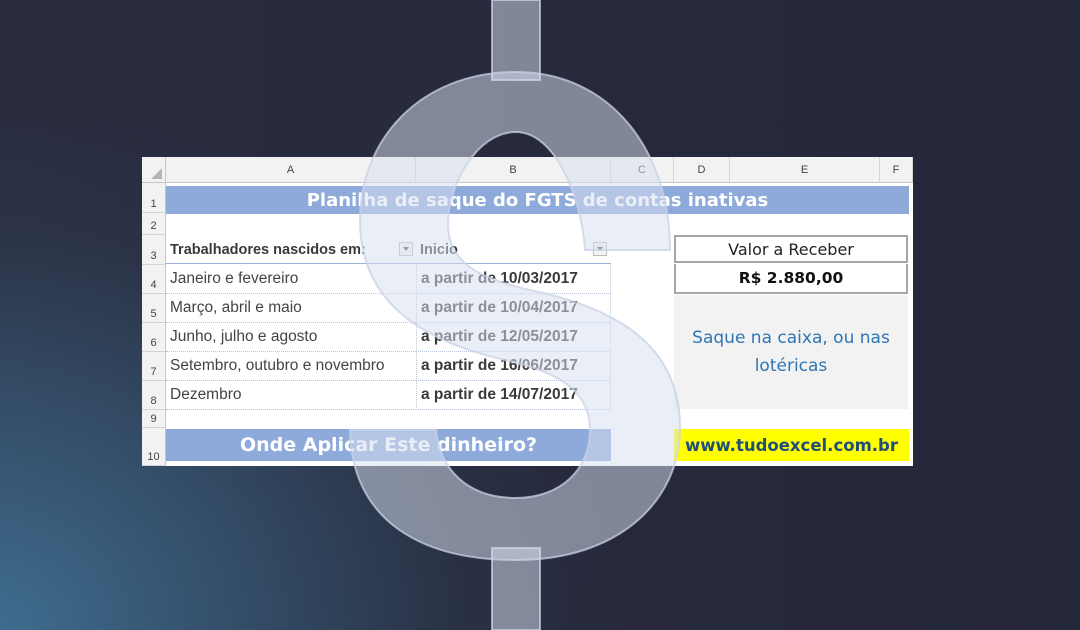 This screenshot has width=1080, height=630. What do you see at coordinates (268, 249) in the screenshot?
I see `table-header-birth-label: Trabalhadores nascidos em:` at bounding box center [268, 249].